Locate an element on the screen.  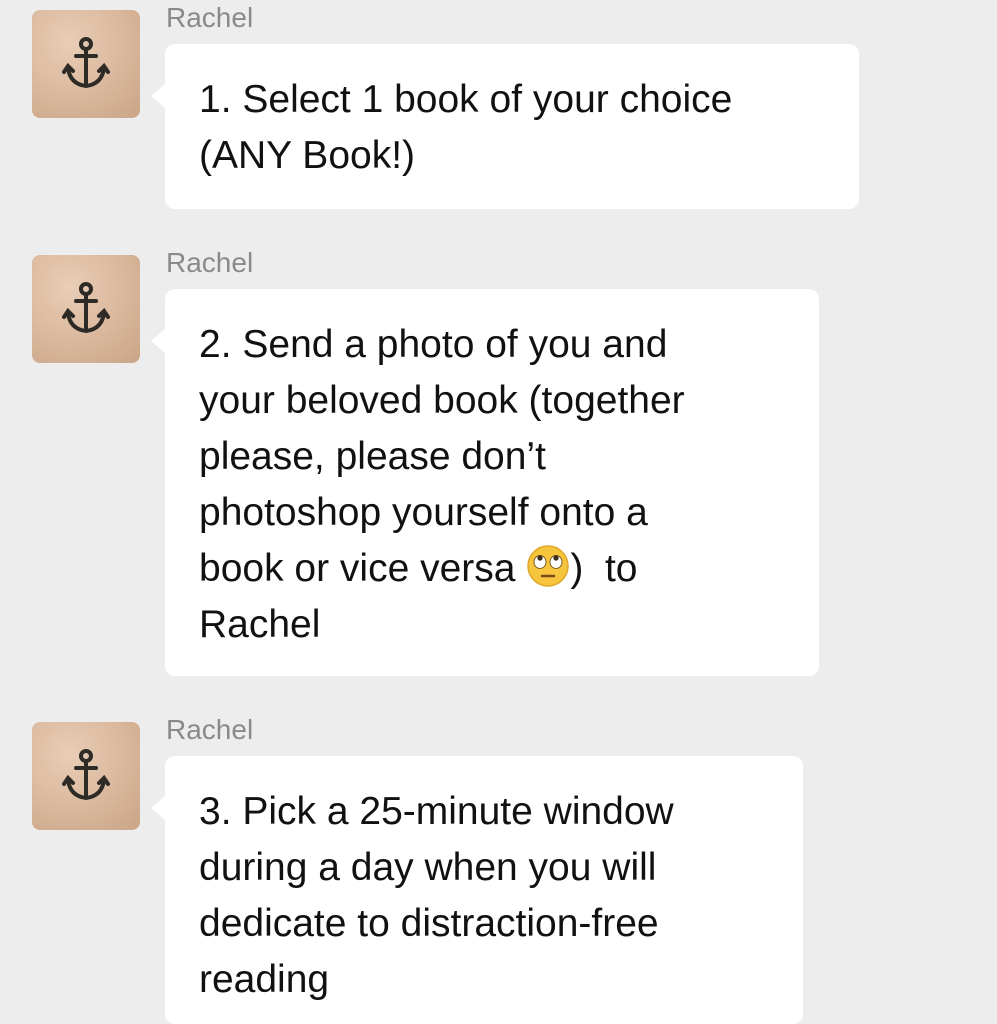
message-text: ) to is located at coordinates (604, 568).